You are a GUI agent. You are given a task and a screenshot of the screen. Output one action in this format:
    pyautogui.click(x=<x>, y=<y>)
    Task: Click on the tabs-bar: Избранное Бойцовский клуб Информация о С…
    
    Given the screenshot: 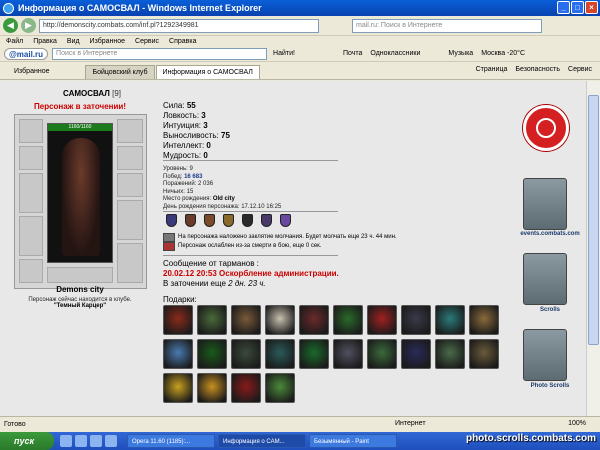 What is the action you would take?
    pyautogui.click(x=300, y=71)
    